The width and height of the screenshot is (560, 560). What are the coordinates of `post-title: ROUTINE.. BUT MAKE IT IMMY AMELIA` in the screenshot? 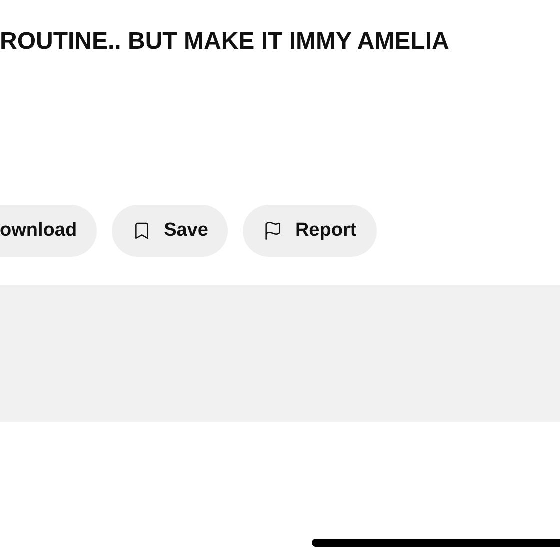 It's located at (225, 42).